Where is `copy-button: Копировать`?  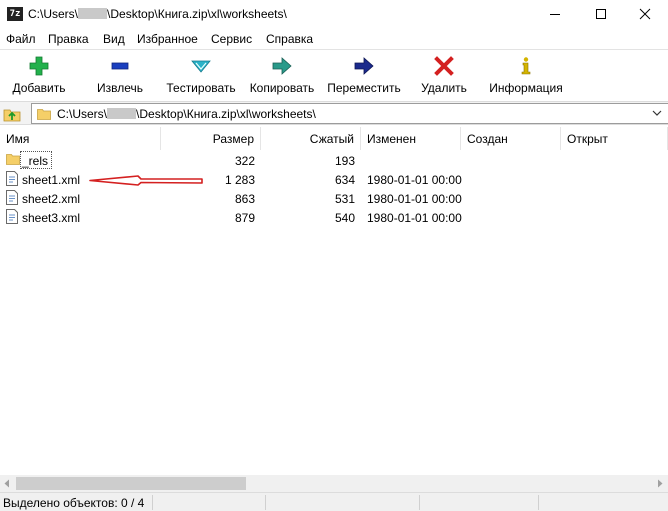
copy-button: Копировать is located at coordinates (282, 75).